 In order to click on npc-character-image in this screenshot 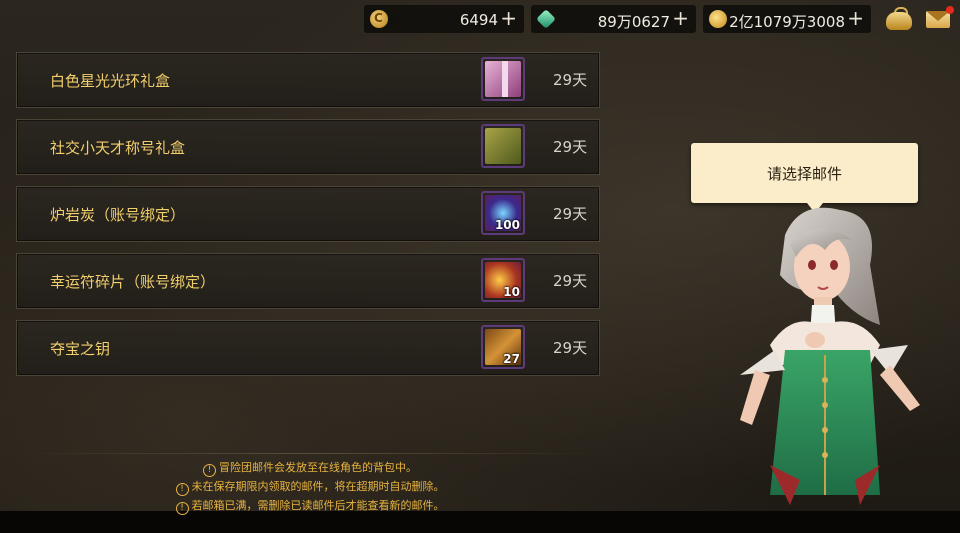, I will do `click(830, 356)`.